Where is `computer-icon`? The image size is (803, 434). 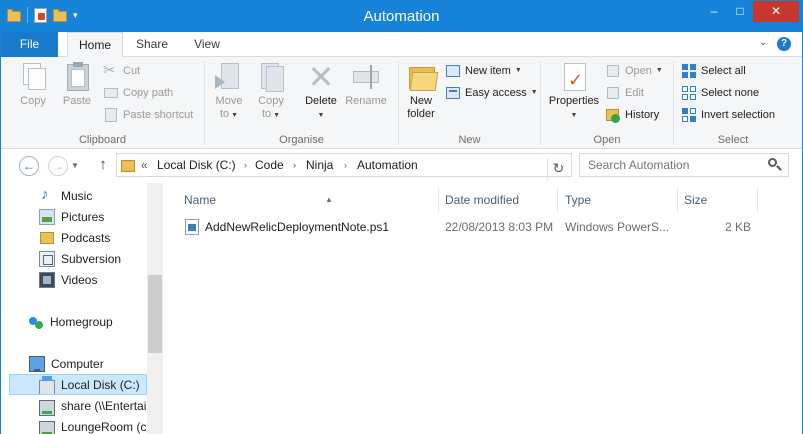 computer-icon is located at coordinates (37, 363).